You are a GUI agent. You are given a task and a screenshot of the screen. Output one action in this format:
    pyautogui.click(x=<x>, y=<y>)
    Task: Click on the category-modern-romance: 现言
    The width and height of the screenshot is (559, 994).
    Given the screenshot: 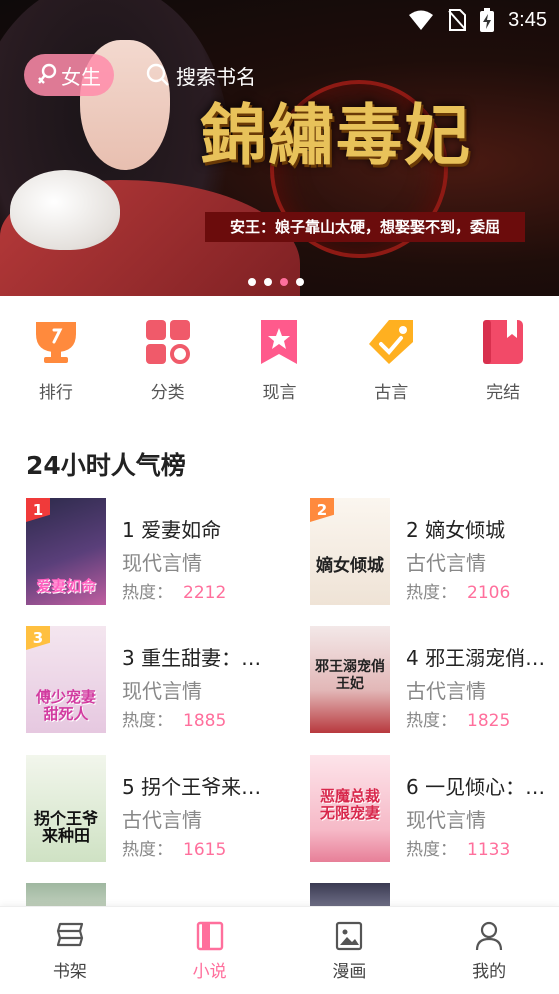 What is the action you would take?
    pyautogui.click(x=280, y=360)
    